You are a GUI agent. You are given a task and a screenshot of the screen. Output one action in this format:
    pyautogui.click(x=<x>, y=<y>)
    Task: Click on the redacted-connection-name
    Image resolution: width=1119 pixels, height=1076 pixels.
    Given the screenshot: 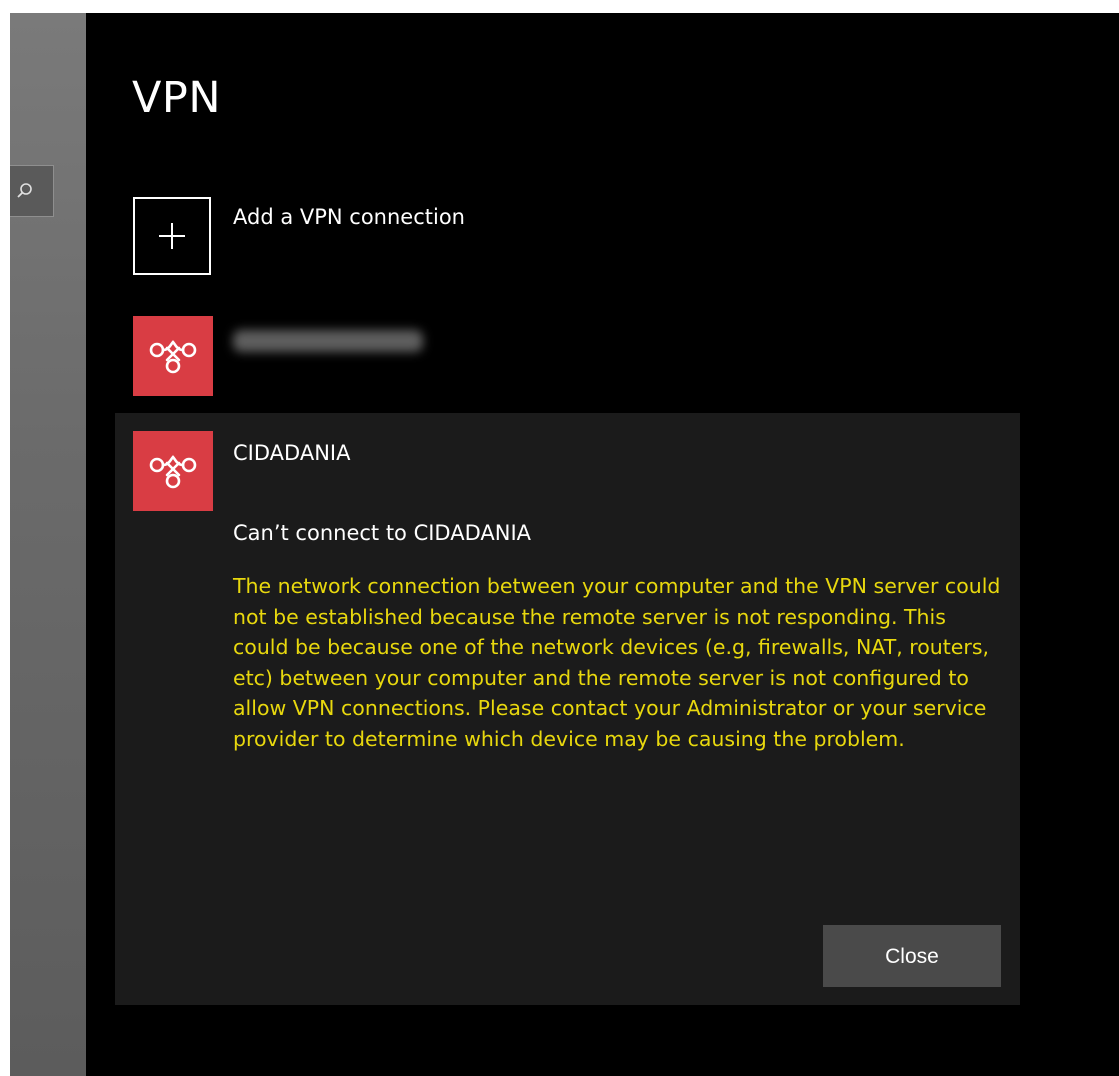 What is the action you would take?
    pyautogui.click(x=328, y=341)
    